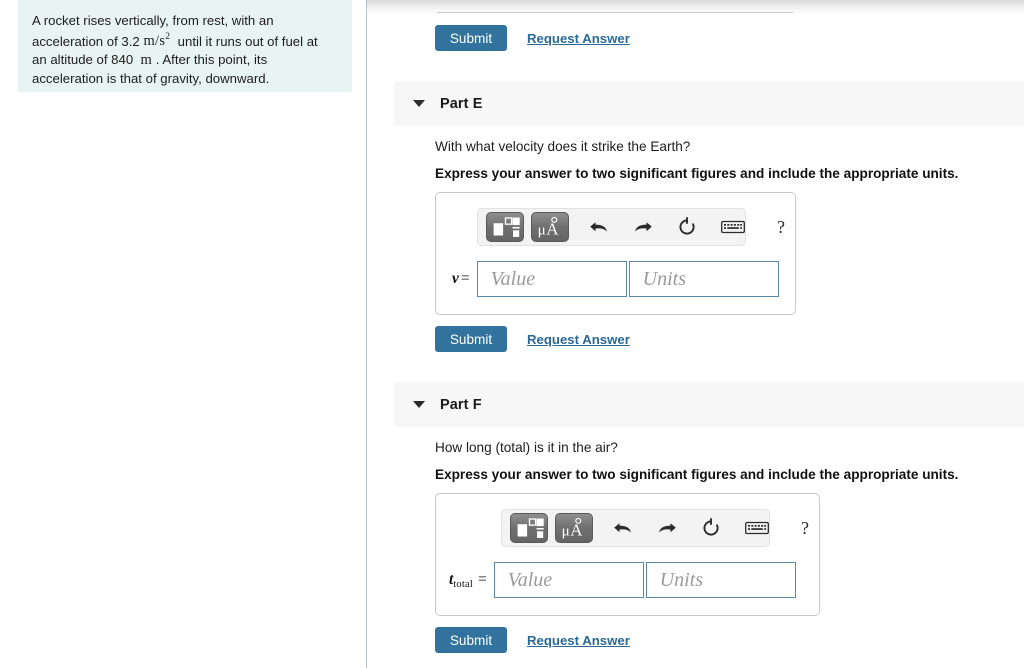  What do you see at coordinates (526, 447) in the screenshot?
I see `question-text-part-f: How long (total) is it in the air?` at bounding box center [526, 447].